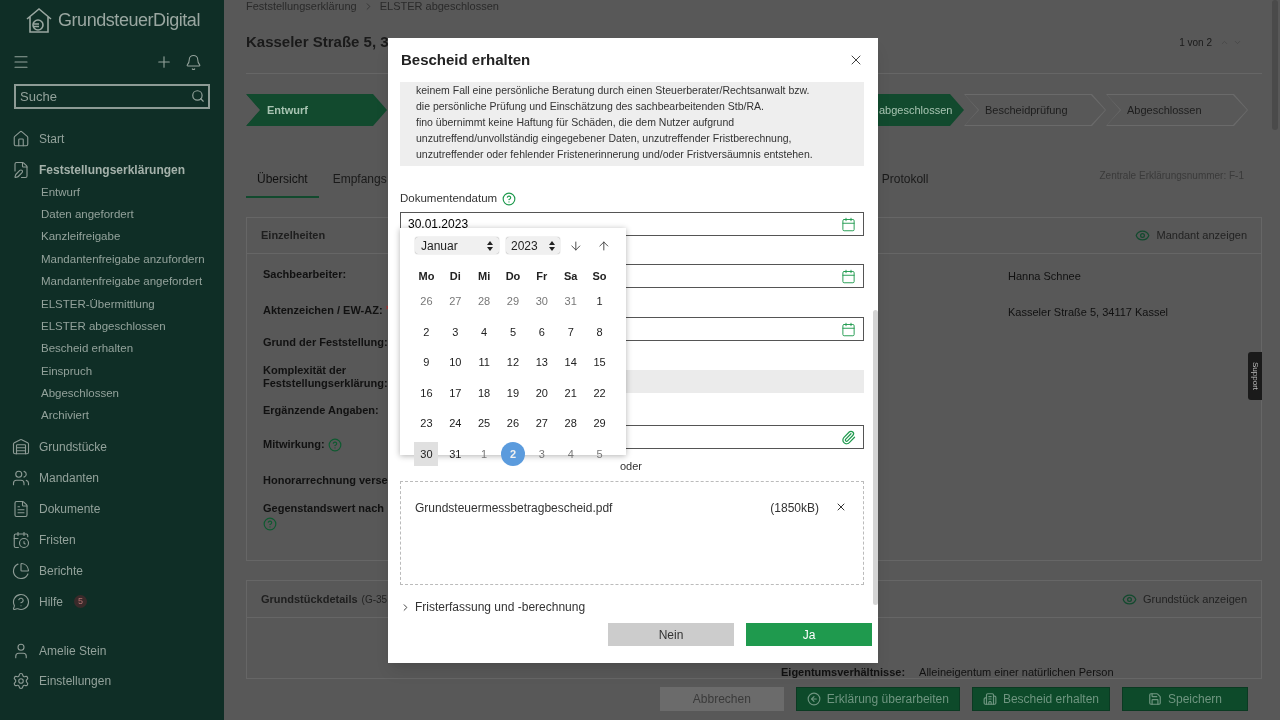 This screenshot has height=720, width=1280. What do you see at coordinates (126, 214) in the screenshot?
I see `nav-subitem: Daten angefordert` at bounding box center [126, 214].